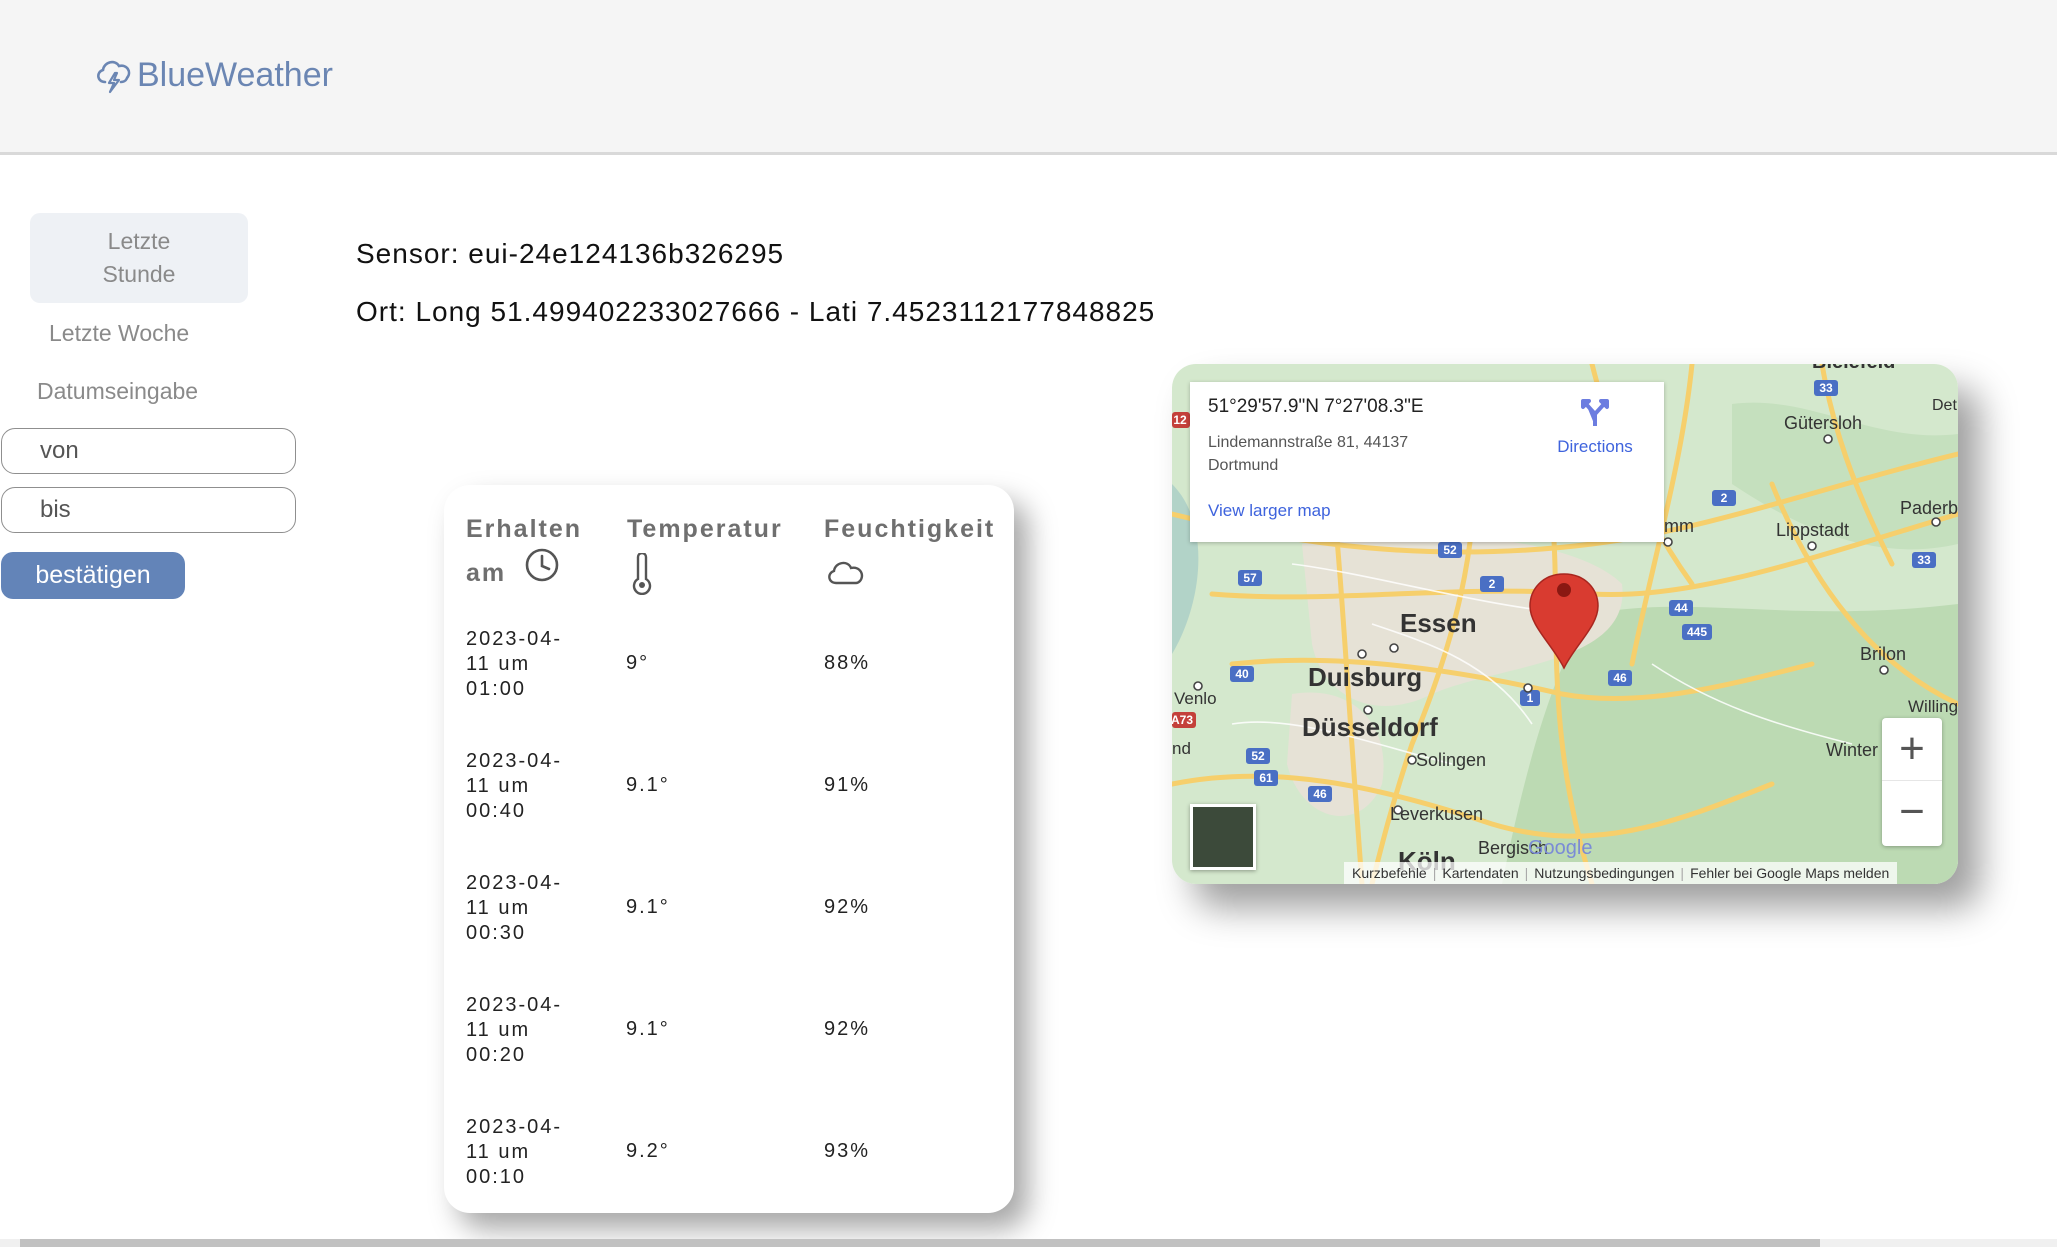 The height and width of the screenshot is (1247, 2057). I want to click on map-address-line1: Lindemannstraße 81, 44137, so click(1308, 442).